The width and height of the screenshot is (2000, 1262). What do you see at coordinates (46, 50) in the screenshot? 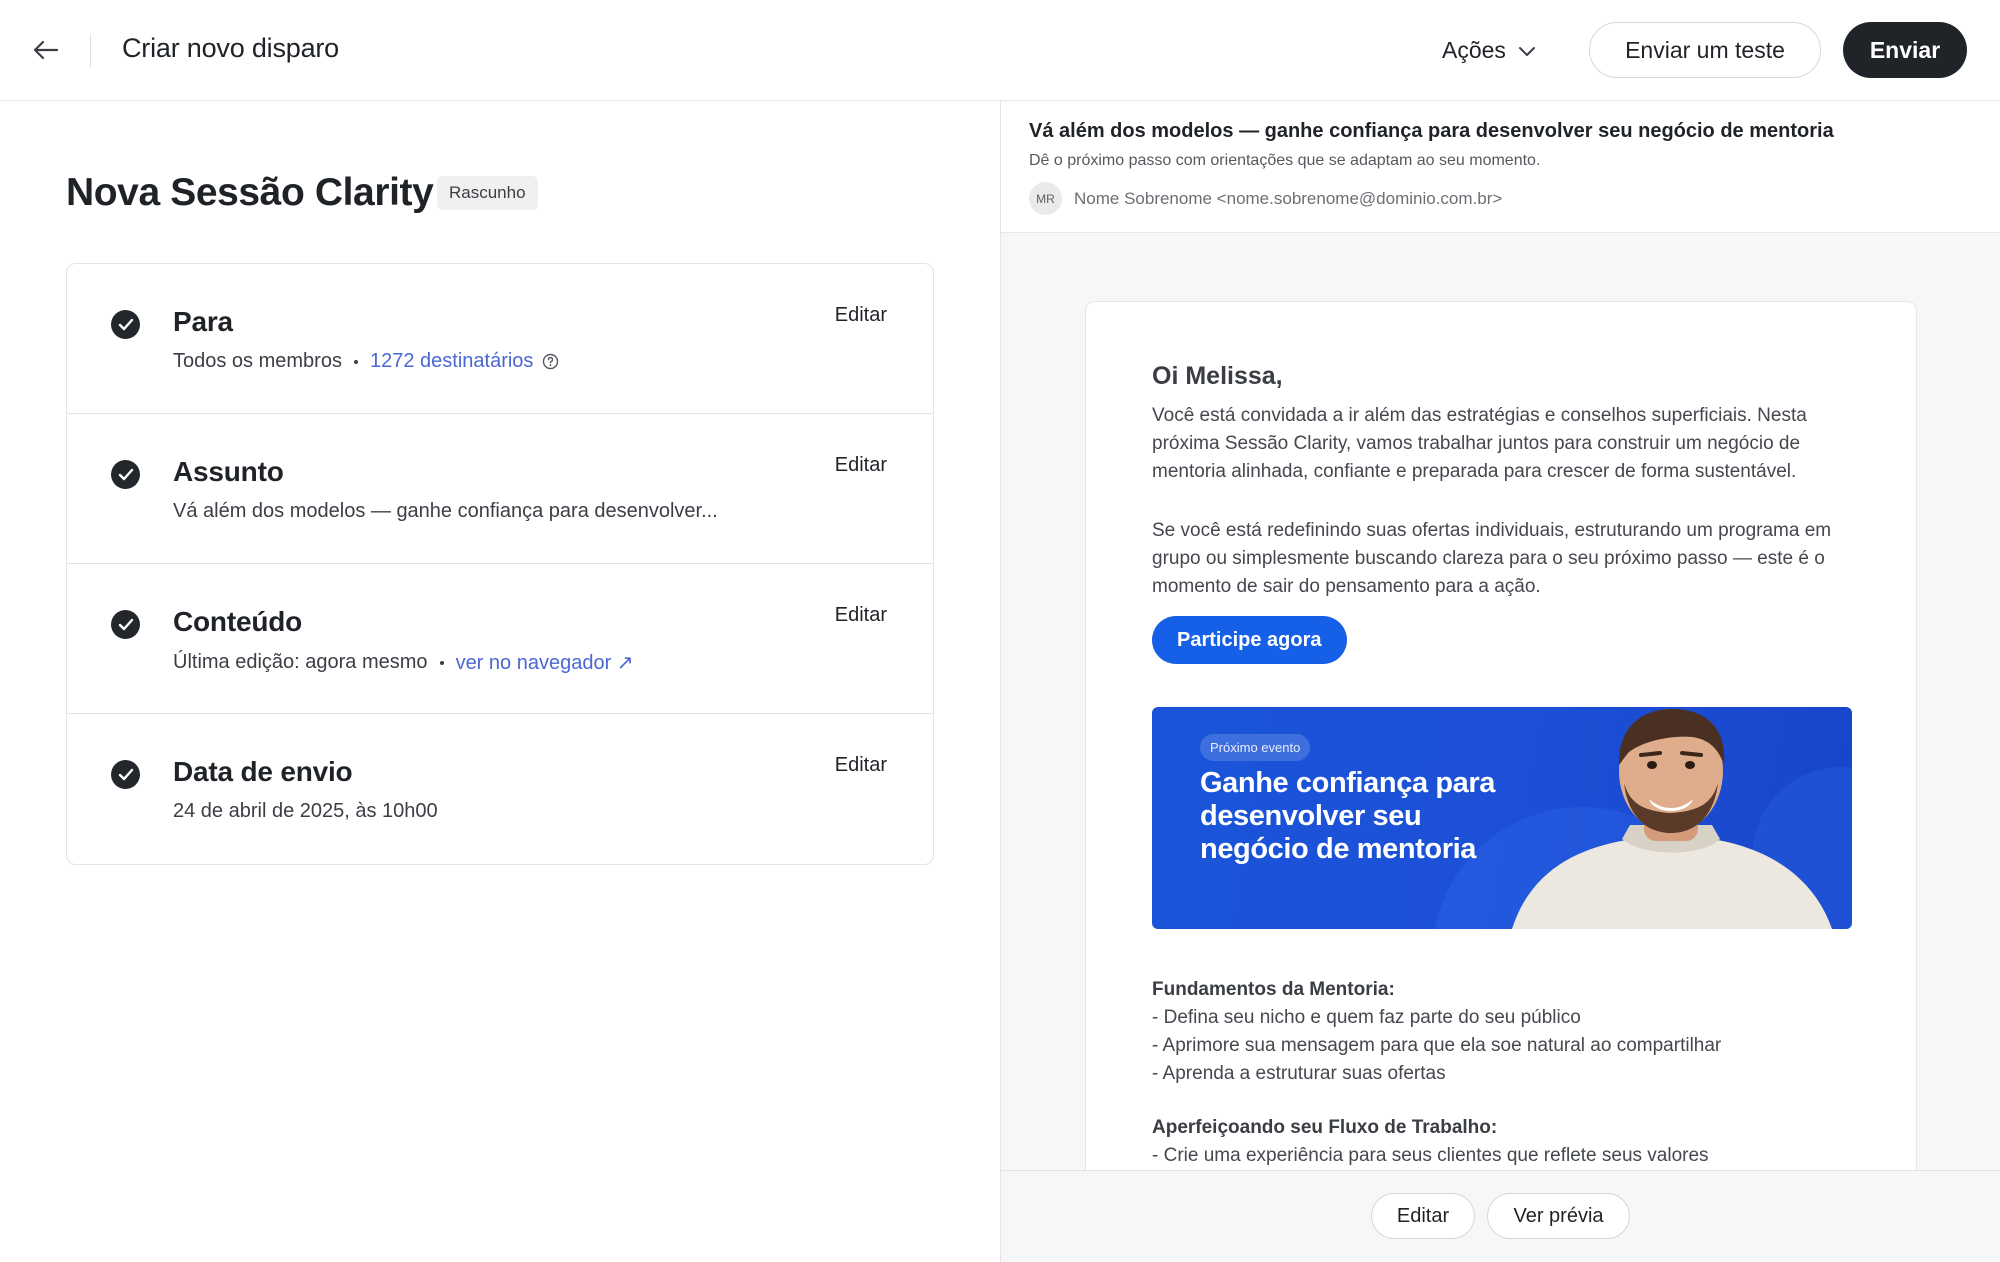
I see `back-arrow-icon` at bounding box center [46, 50].